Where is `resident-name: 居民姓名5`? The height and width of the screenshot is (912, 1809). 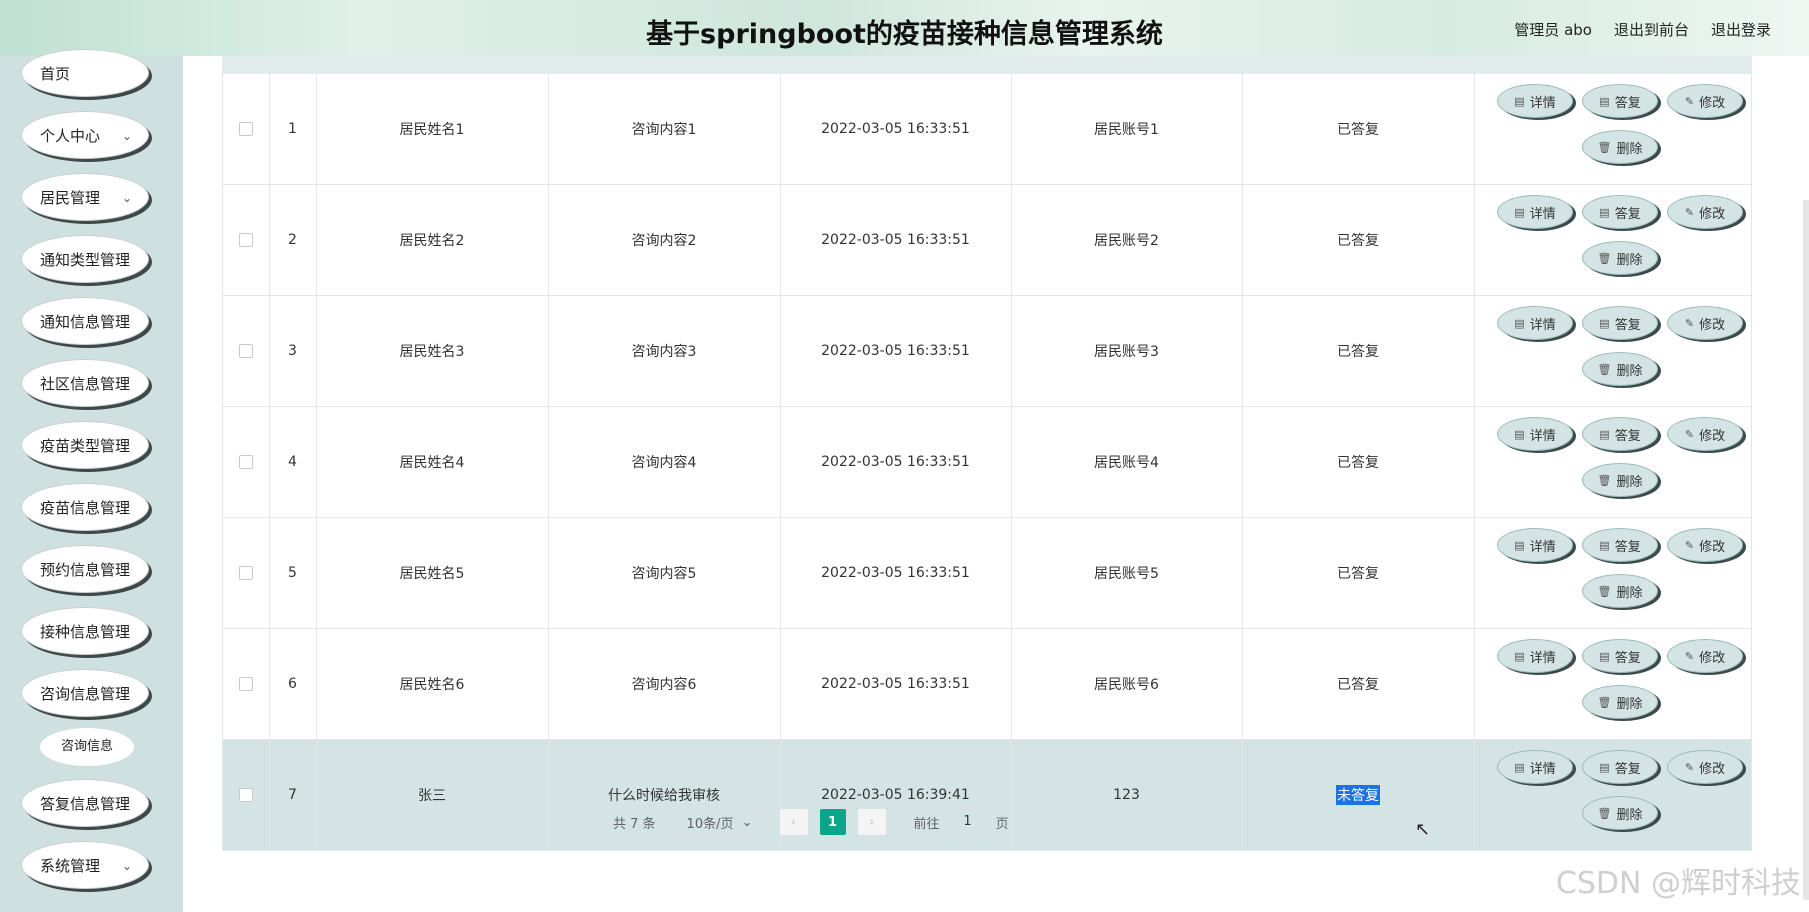 resident-name: 居民姓名5 is located at coordinates (432, 573).